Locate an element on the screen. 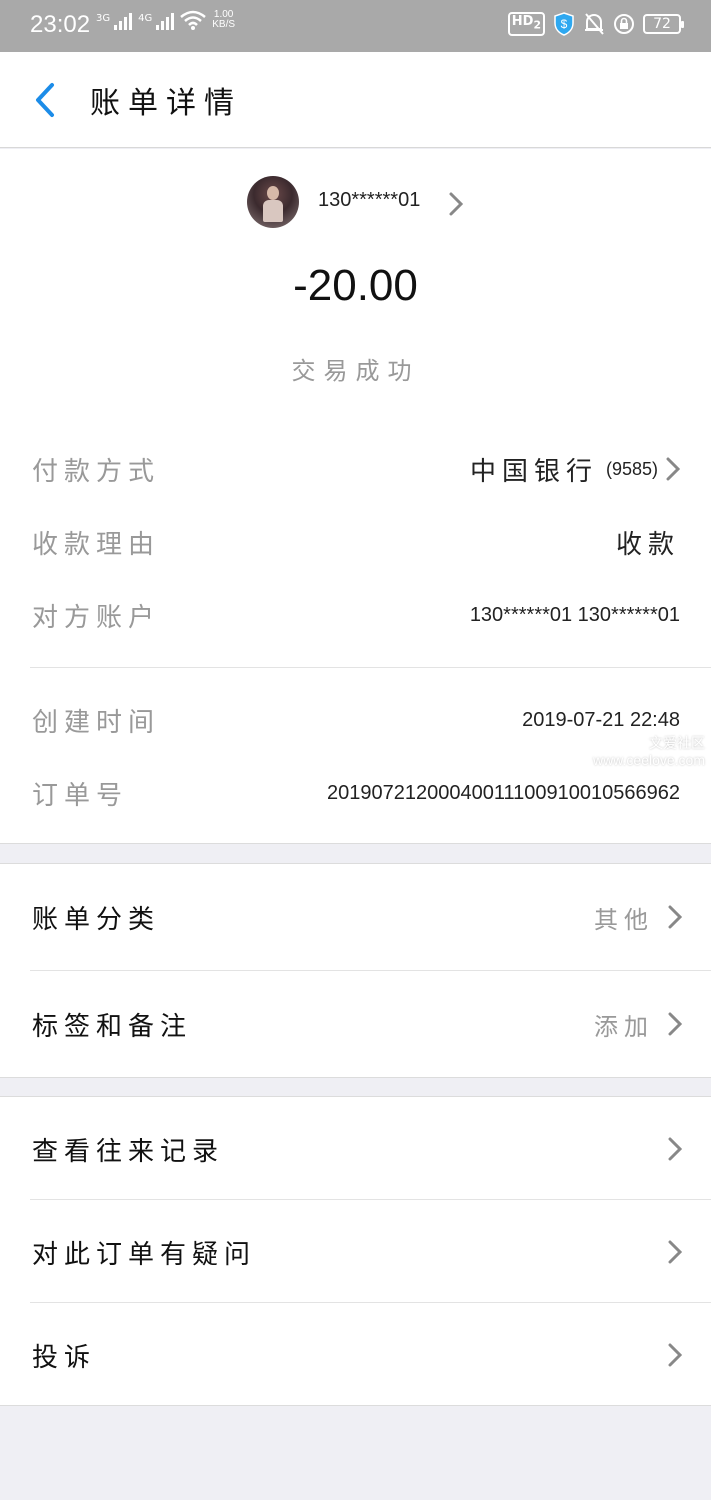 This screenshot has width=711, height=1500. bill-category-item: 账单分类 其他 is located at coordinates (357, 917).